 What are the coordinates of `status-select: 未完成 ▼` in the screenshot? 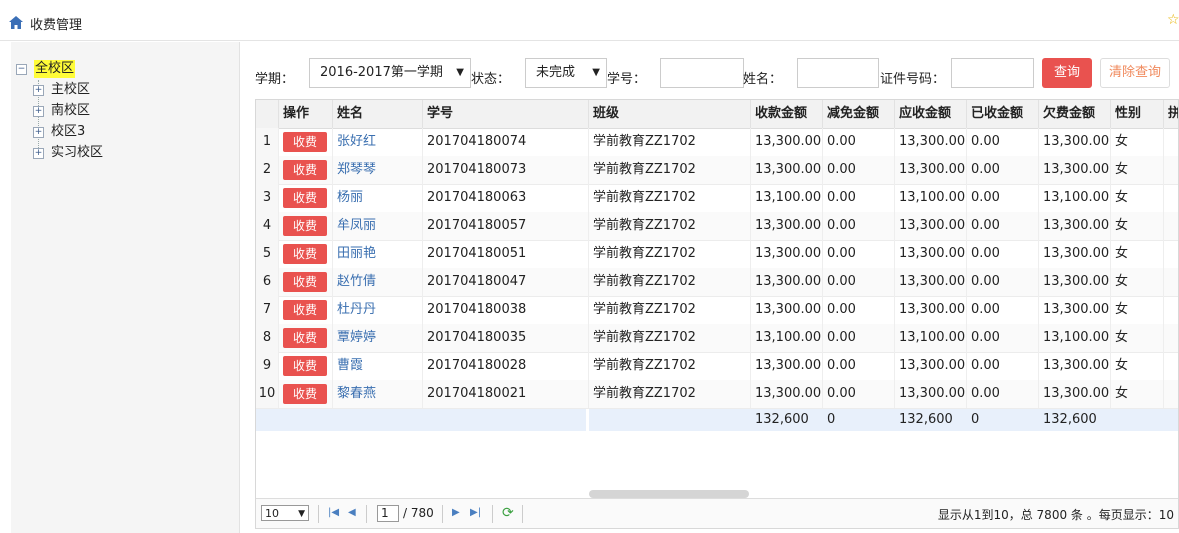 It's located at (566, 73).